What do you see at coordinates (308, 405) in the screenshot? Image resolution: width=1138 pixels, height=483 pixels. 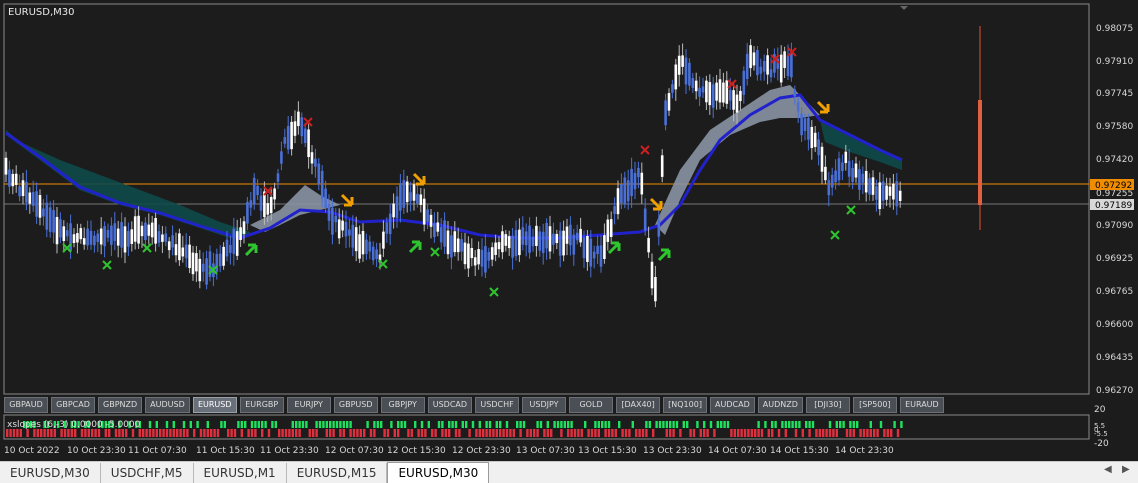 I see `symbol-button-eurjpy: EURJPY` at bounding box center [308, 405].